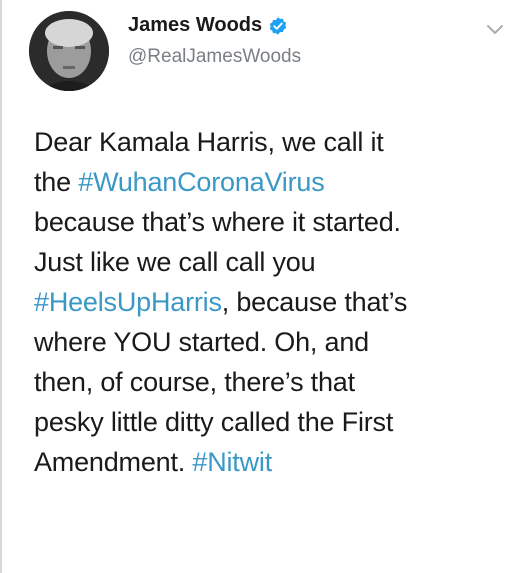 The width and height of the screenshot is (518, 573). Describe the element at coordinates (214, 422) in the screenshot. I see `tweet-line: pesky little ditty called the First` at that location.